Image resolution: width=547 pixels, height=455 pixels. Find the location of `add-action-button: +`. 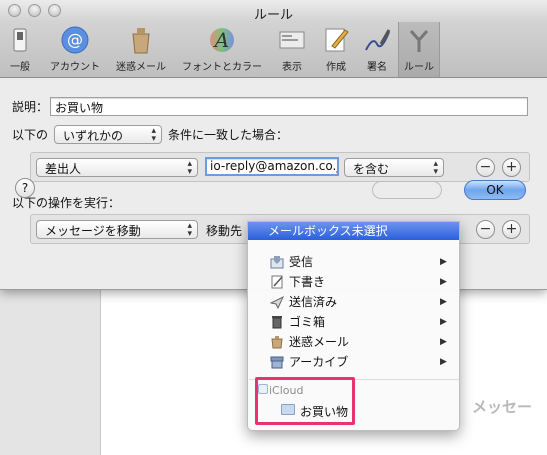

add-action-button: + is located at coordinates (511, 229).